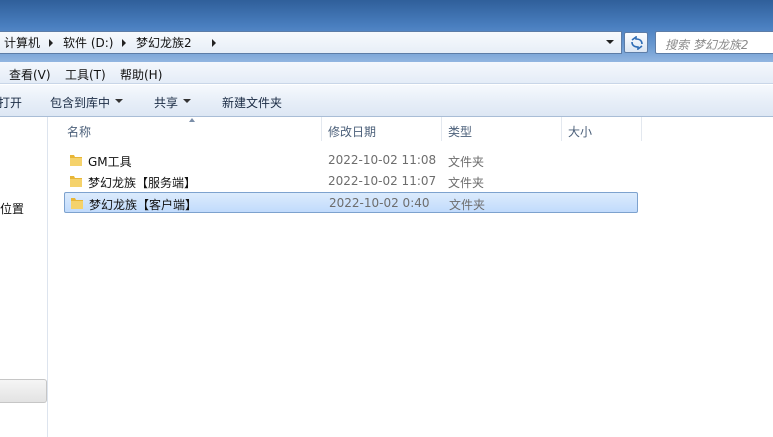  Describe the element at coordinates (386, 101) in the screenshot. I see `command-bar: 打开 包含到库中 共享 新建文件夹` at that location.